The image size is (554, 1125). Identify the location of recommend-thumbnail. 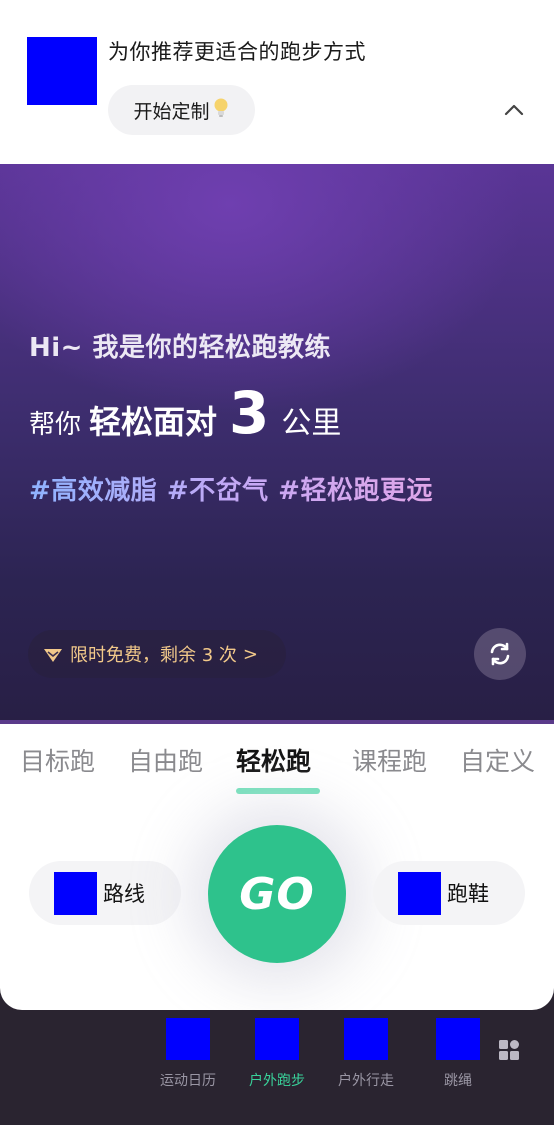
(62, 71).